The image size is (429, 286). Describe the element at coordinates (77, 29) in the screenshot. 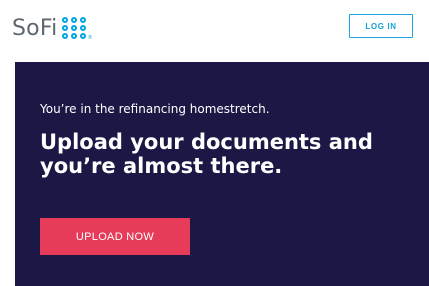

I see `sofi-dots-logo-icon: ®` at that location.